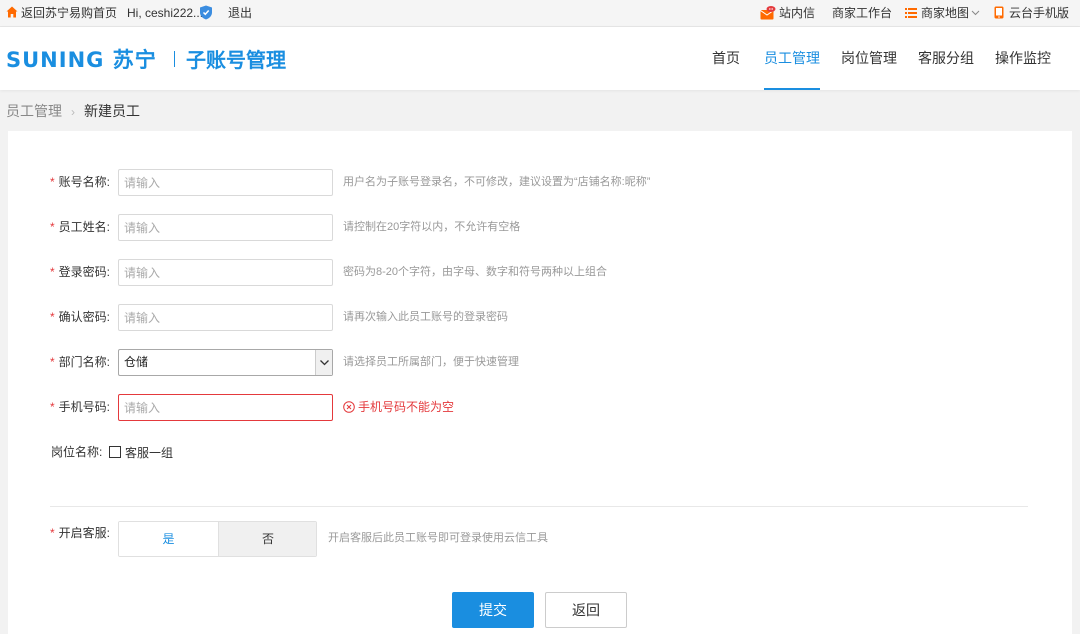 Image resolution: width=1080 pixels, height=634 pixels. Describe the element at coordinates (12, 12) in the screenshot. I see `home-icon` at that location.